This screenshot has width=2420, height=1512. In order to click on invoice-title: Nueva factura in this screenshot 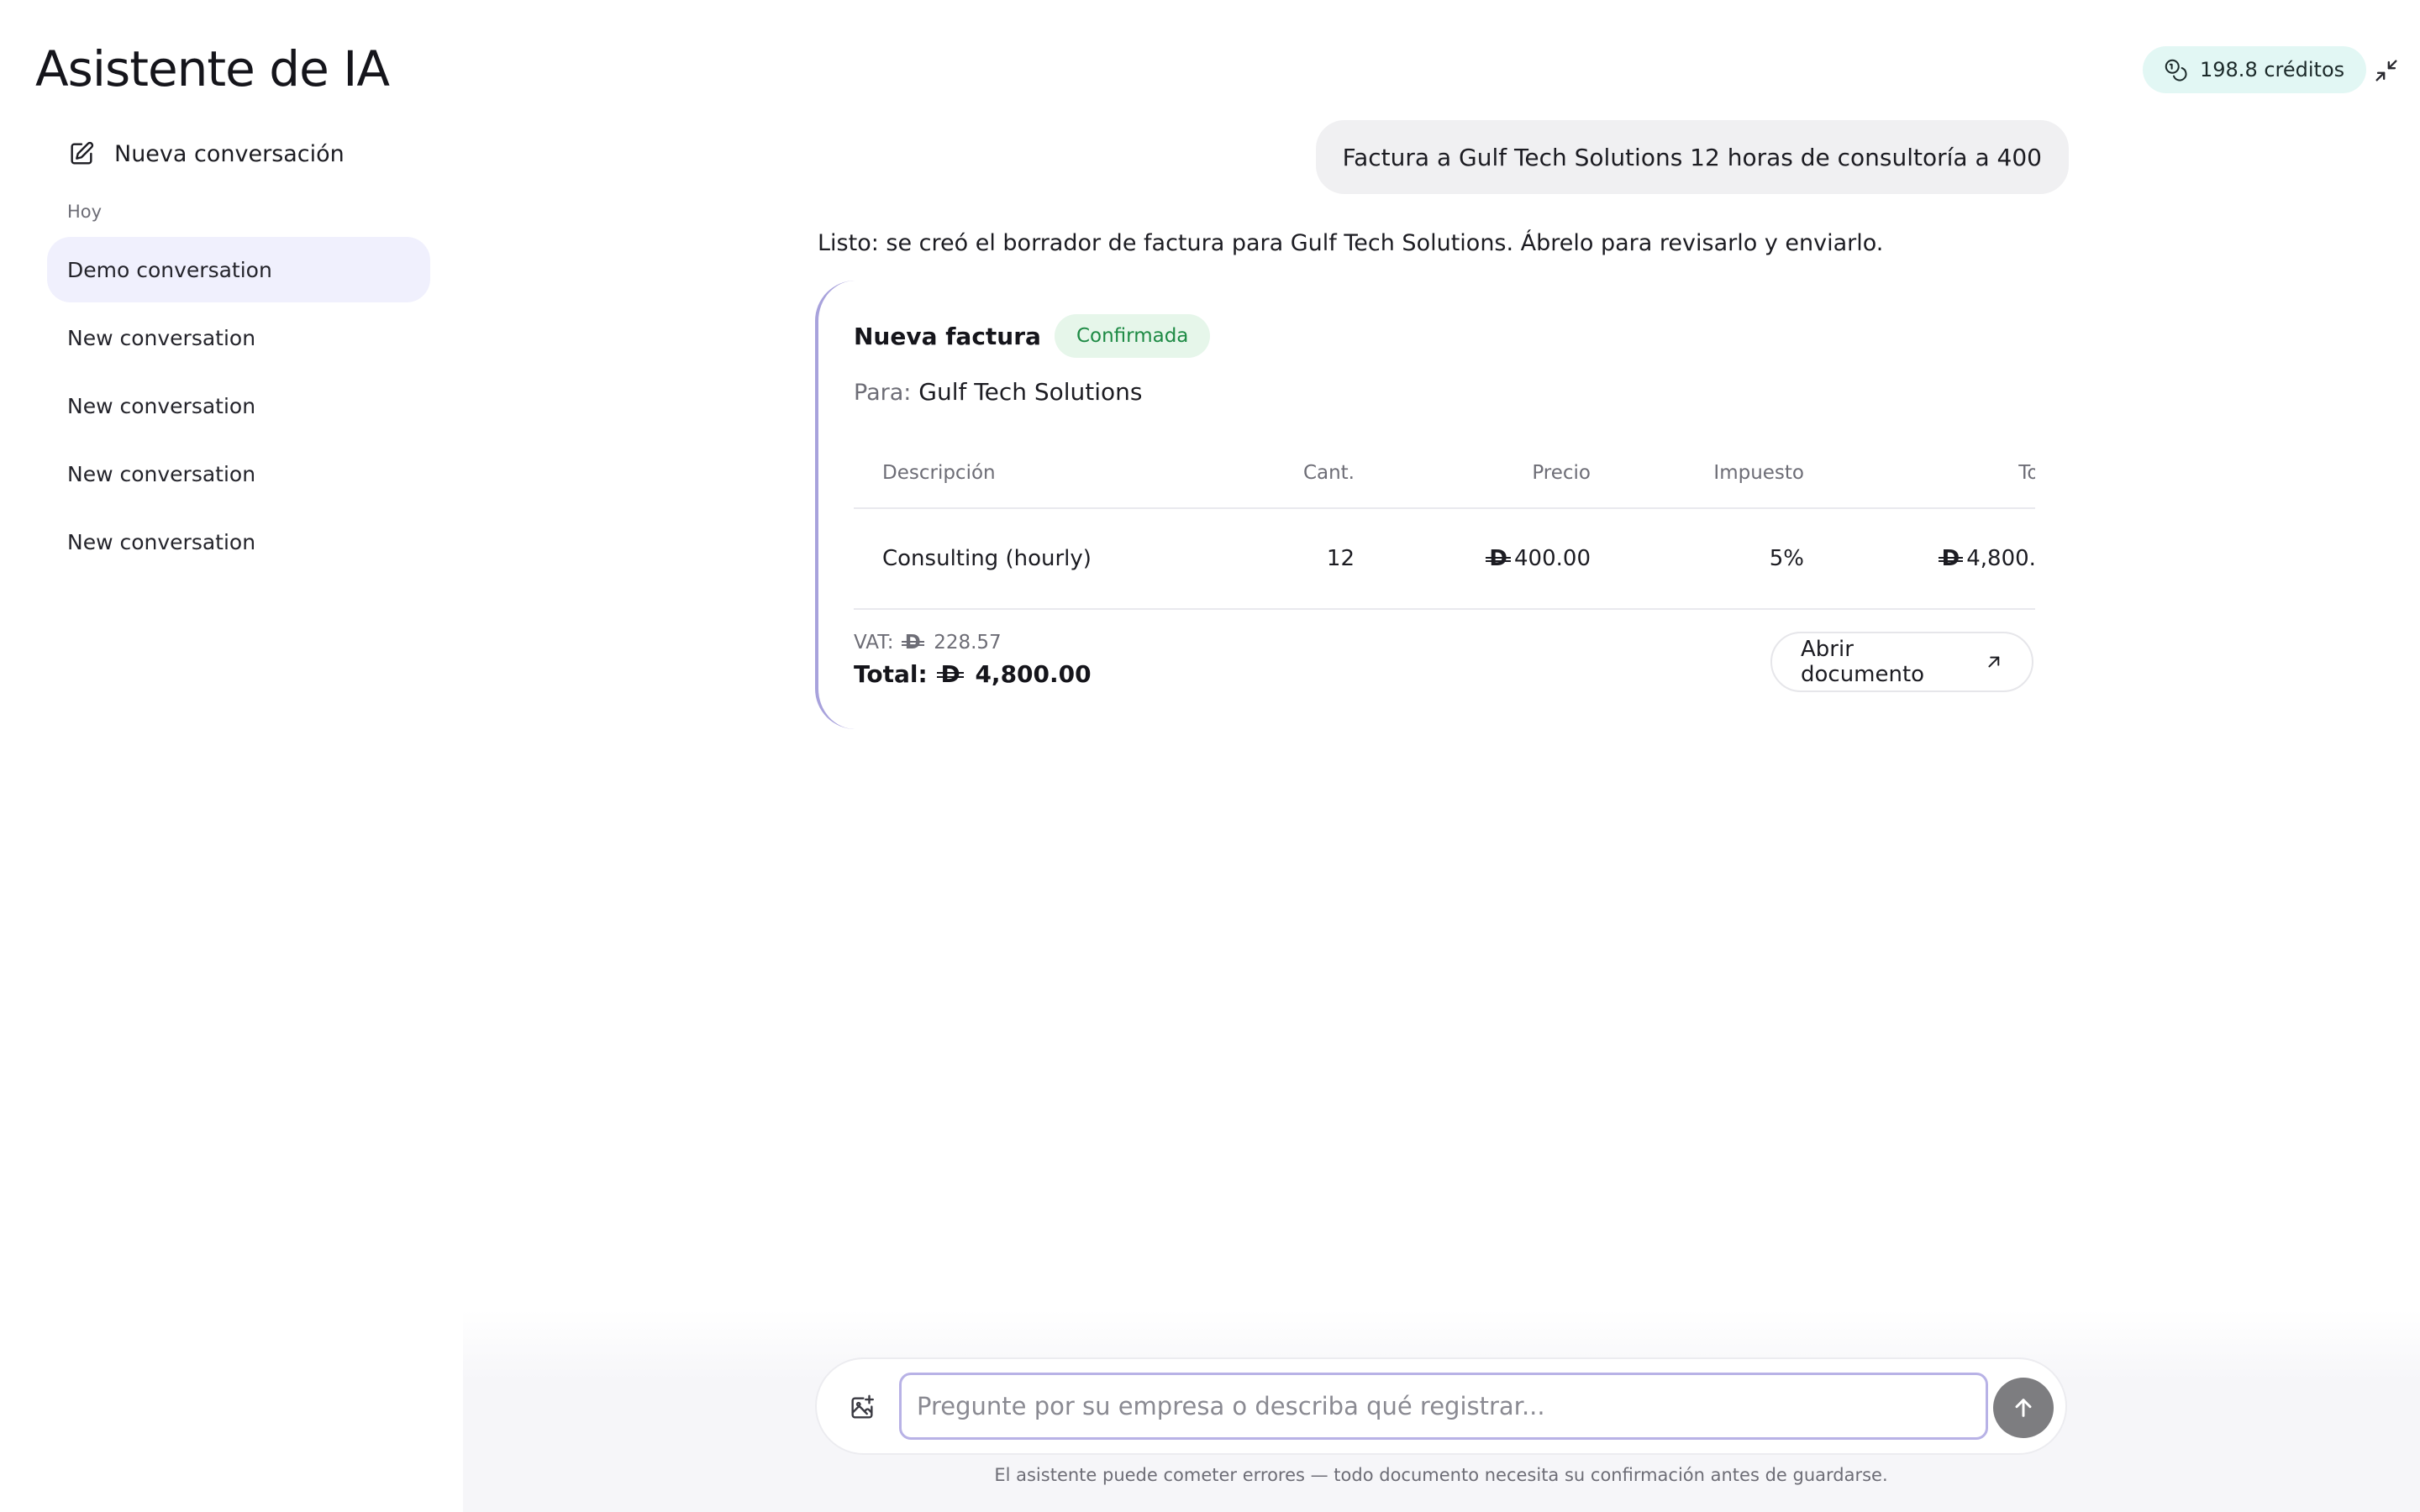, I will do `click(947, 336)`.